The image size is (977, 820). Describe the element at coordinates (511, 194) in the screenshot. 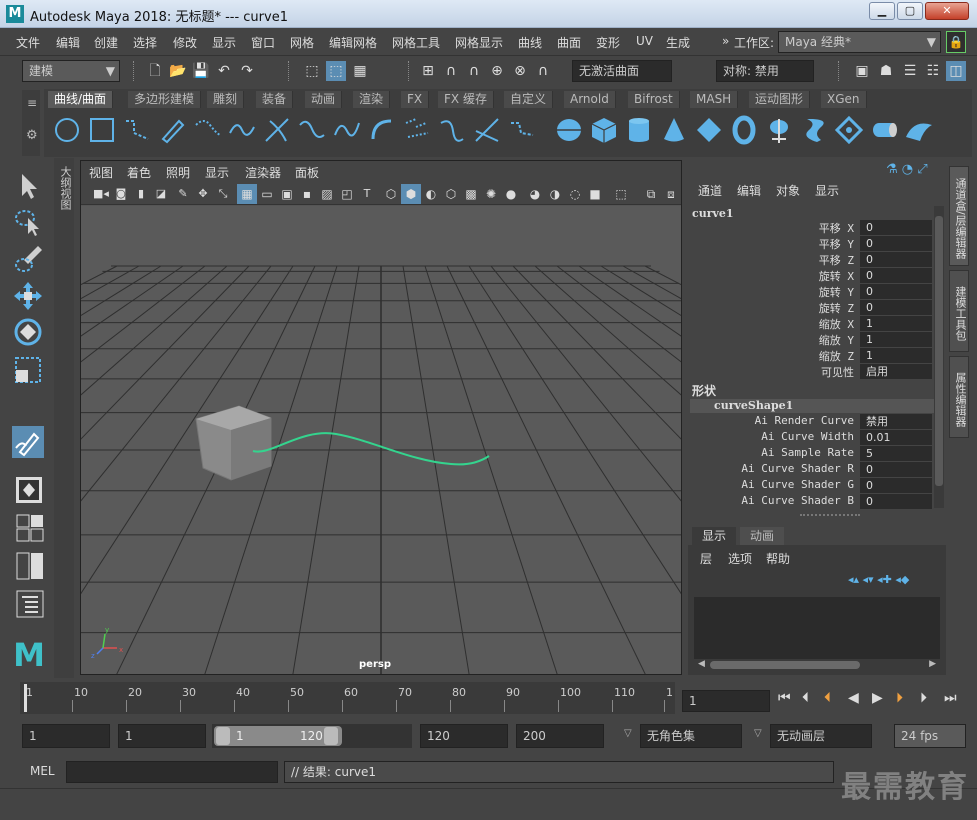

I see `shadows-icon: ●` at that location.